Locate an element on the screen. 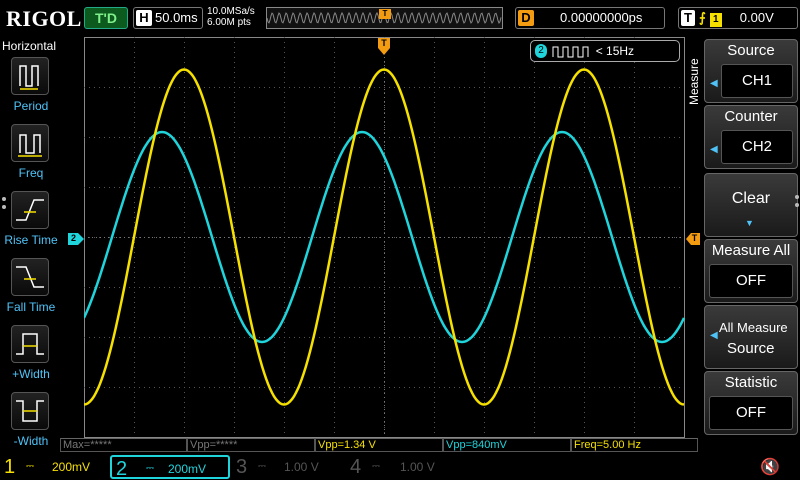  source-value: CH1 is located at coordinates (757, 81).